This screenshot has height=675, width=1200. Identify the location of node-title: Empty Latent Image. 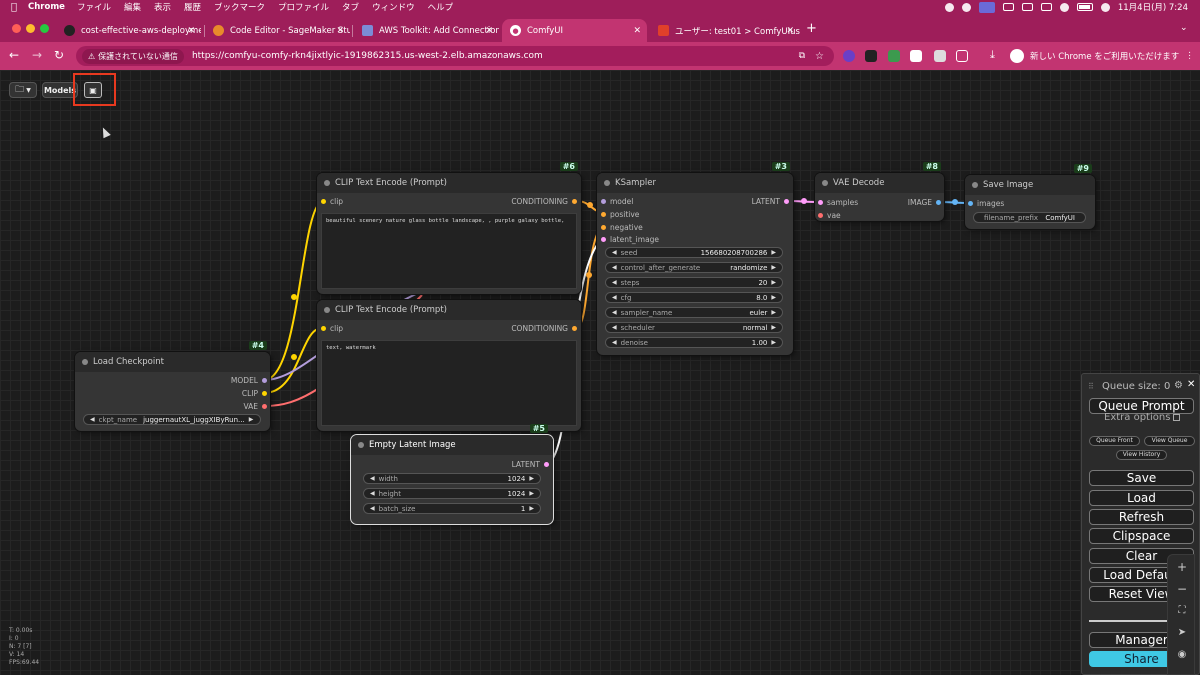
(452, 445).